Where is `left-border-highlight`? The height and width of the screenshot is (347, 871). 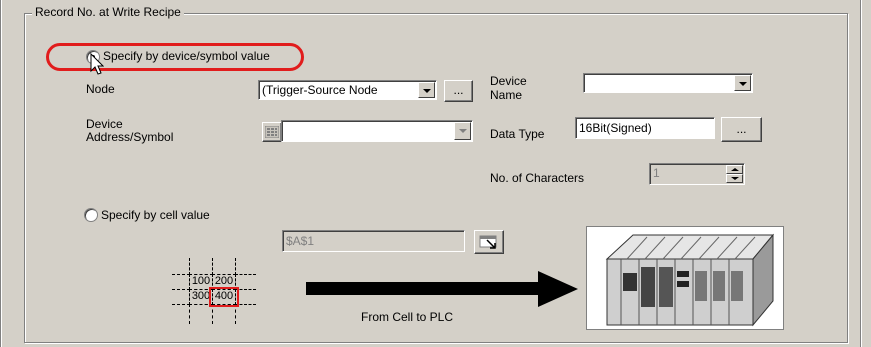 left-border-highlight is located at coordinates (1, 173).